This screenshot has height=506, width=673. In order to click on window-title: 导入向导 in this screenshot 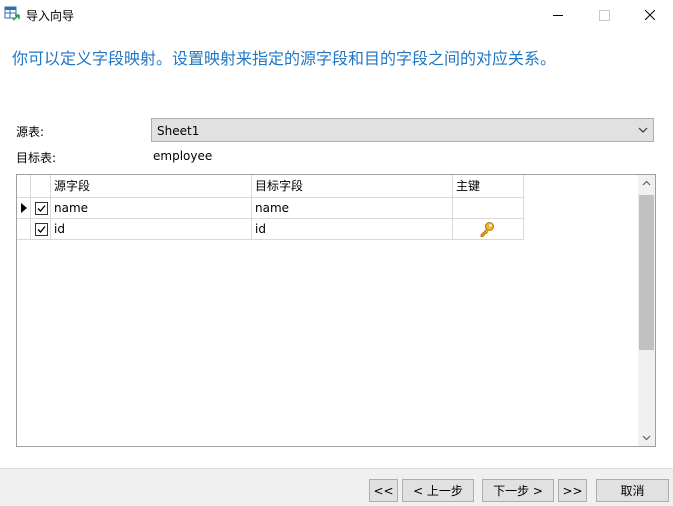, I will do `click(50, 16)`.